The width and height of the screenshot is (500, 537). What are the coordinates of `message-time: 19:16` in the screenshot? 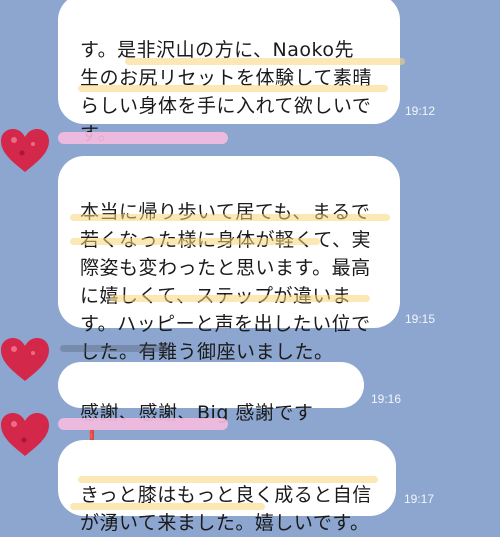 It's located at (386, 399).